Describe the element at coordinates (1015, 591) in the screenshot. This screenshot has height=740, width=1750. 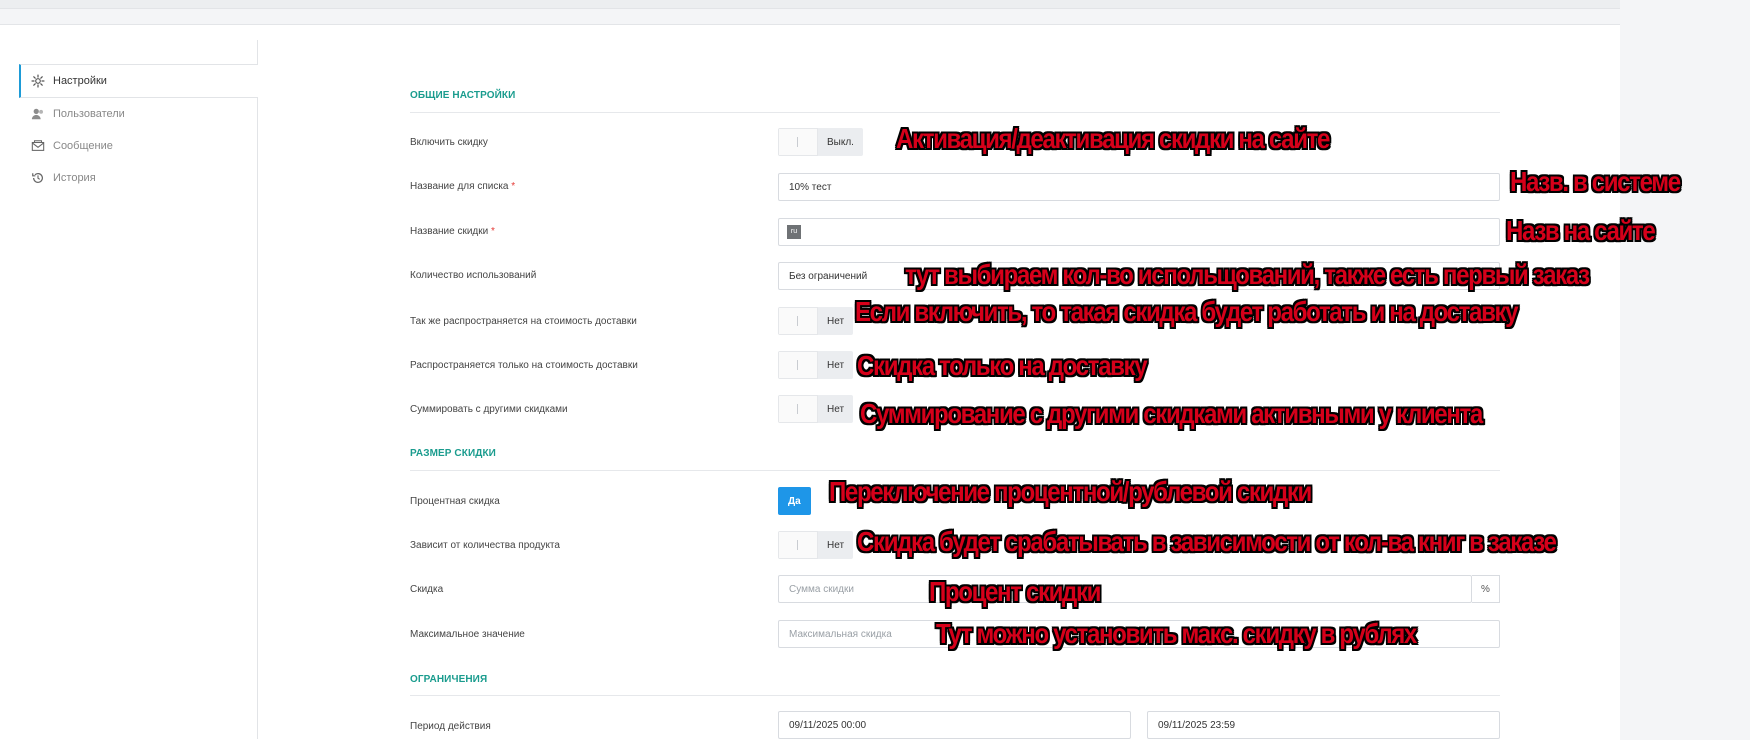
I see `annotation-discount-percent: Процент скидки` at that location.